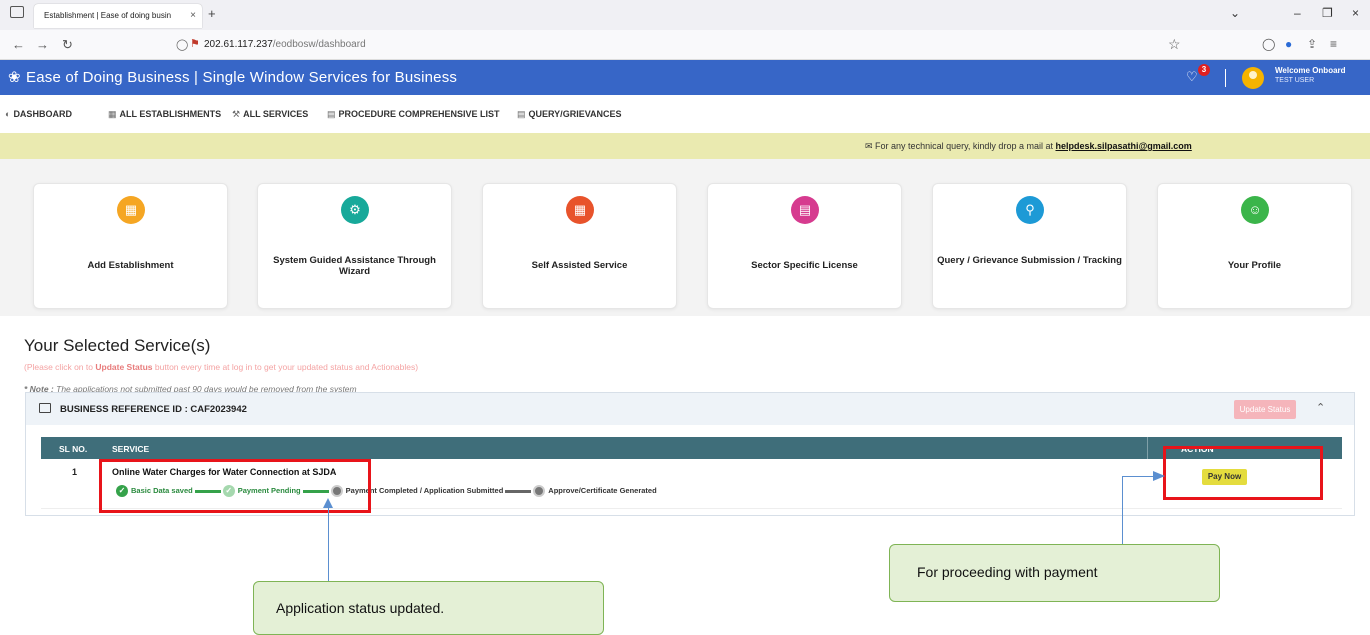 The height and width of the screenshot is (635, 1370). I want to click on payment-callout: For proceeding with payment, so click(1054, 573).